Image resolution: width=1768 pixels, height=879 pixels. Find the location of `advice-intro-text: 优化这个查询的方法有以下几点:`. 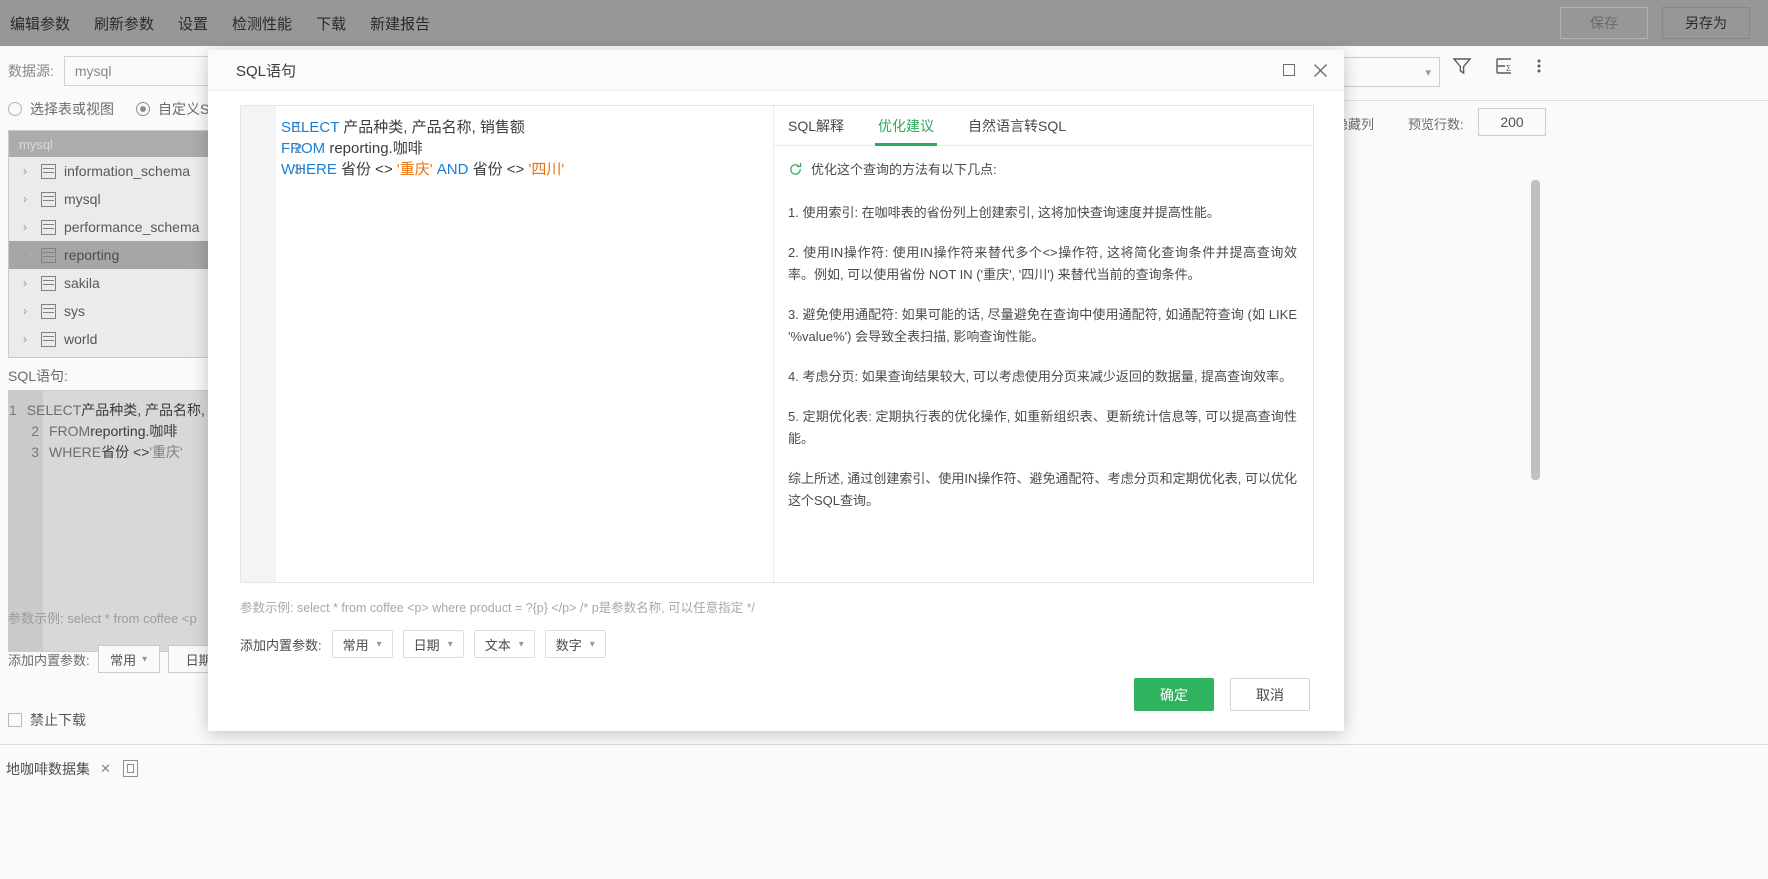

advice-intro-text: 优化这个查询的方法有以下几点: is located at coordinates (904, 170).